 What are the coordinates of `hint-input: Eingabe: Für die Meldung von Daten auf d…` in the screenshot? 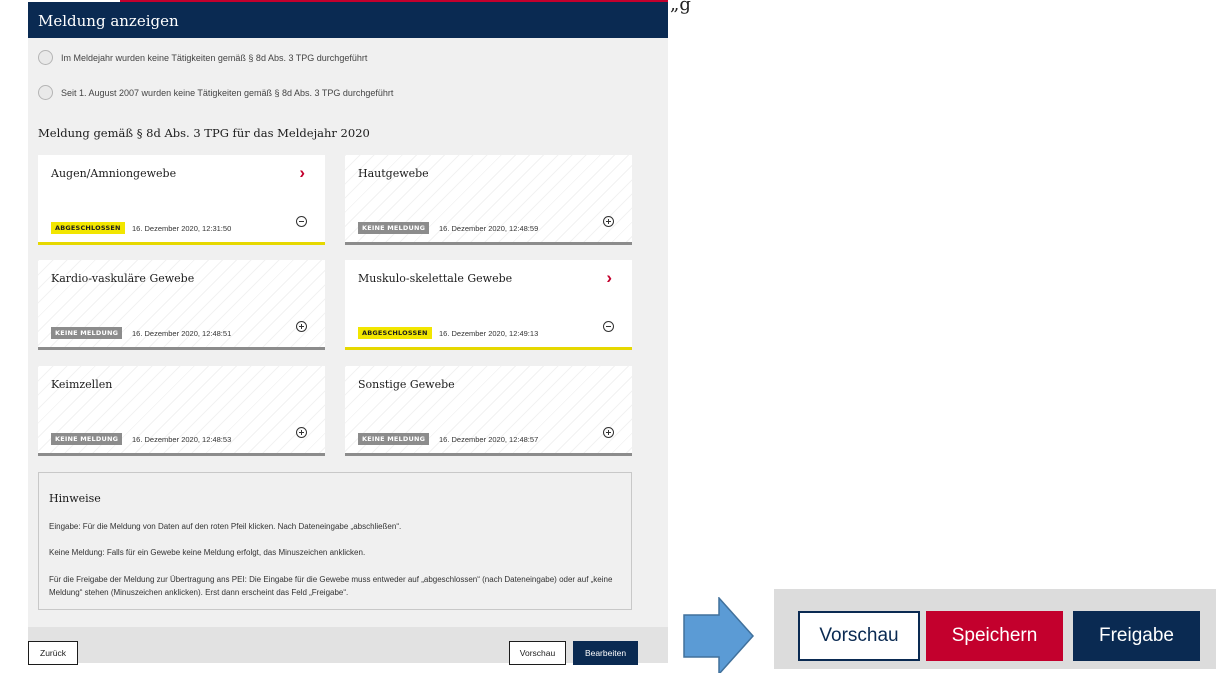 It's located at (225, 526).